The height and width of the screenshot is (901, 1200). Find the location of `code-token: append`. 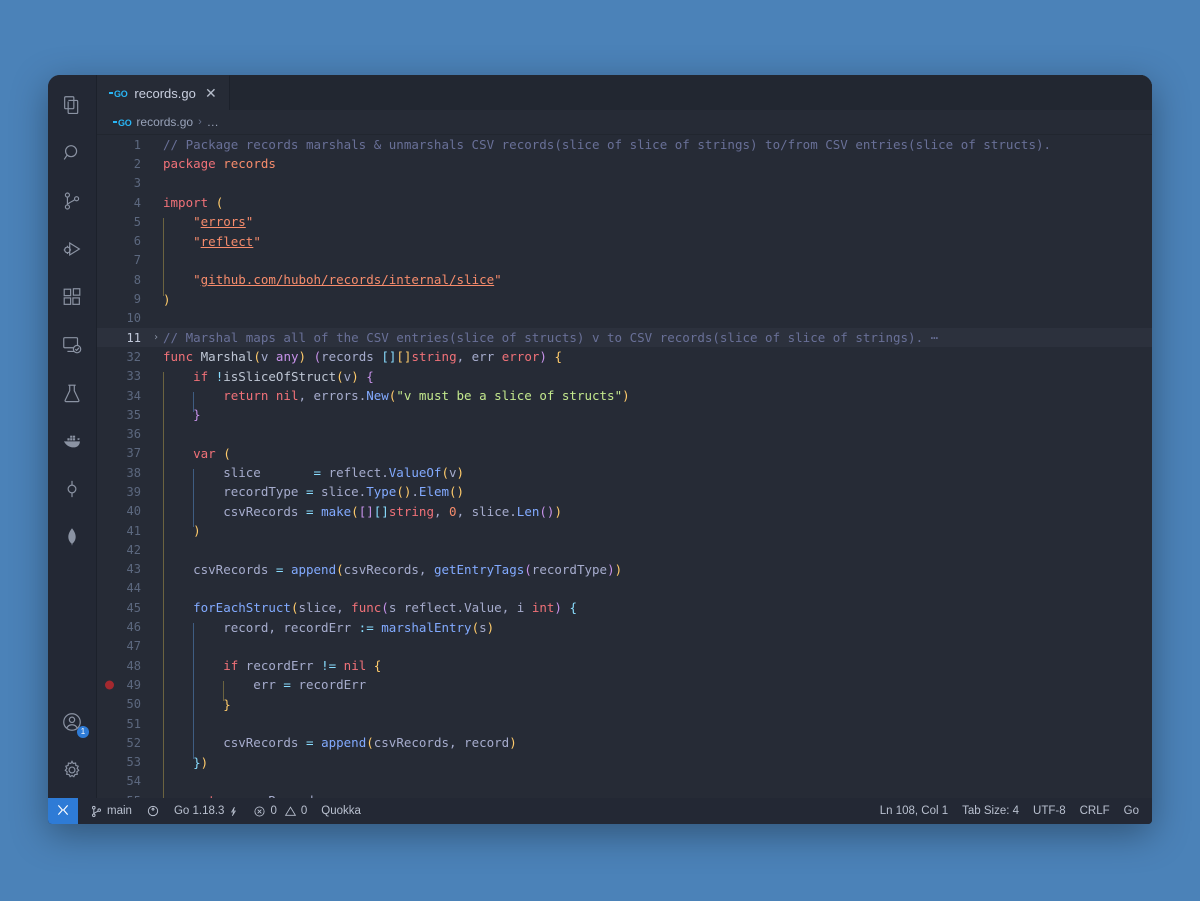

code-token: append is located at coordinates (313, 569).